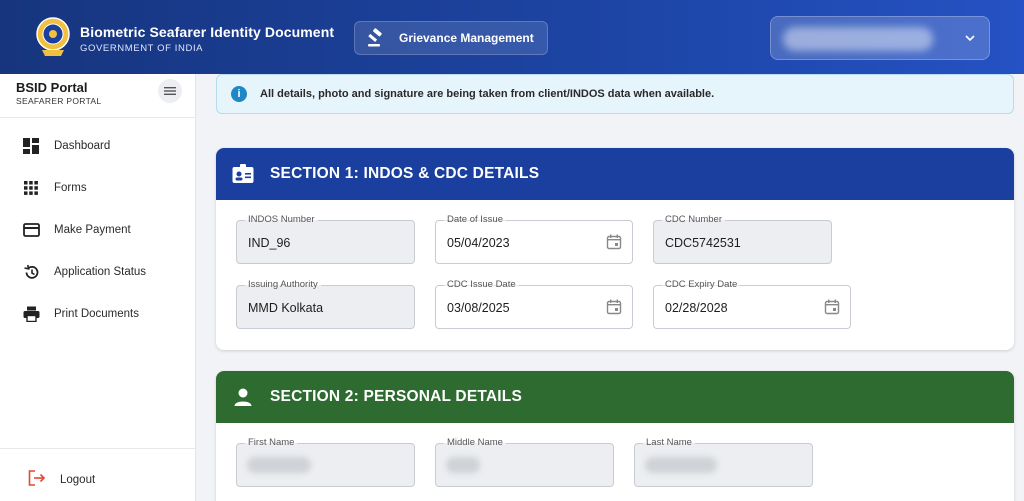  I want to click on section-2-header: SECTION 2: PERSONAL DETAILS, so click(615, 397).